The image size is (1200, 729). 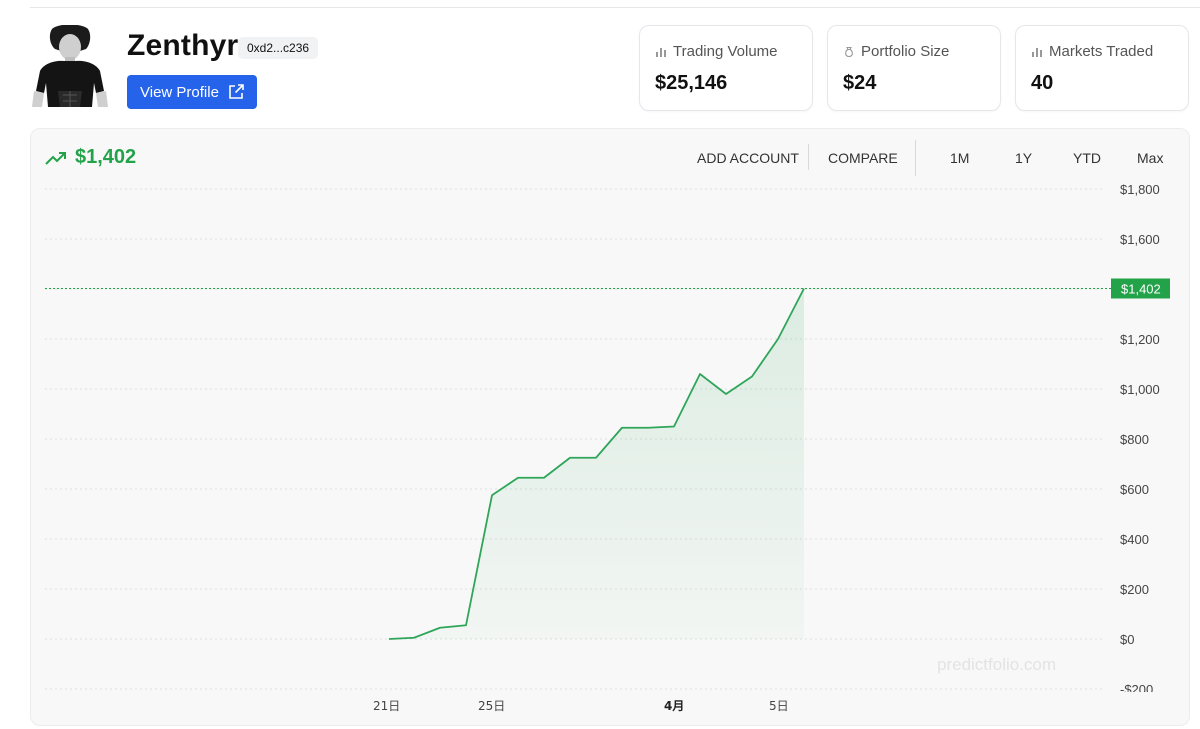 I want to click on x-tick-label: 25日, so click(x=491, y=706).